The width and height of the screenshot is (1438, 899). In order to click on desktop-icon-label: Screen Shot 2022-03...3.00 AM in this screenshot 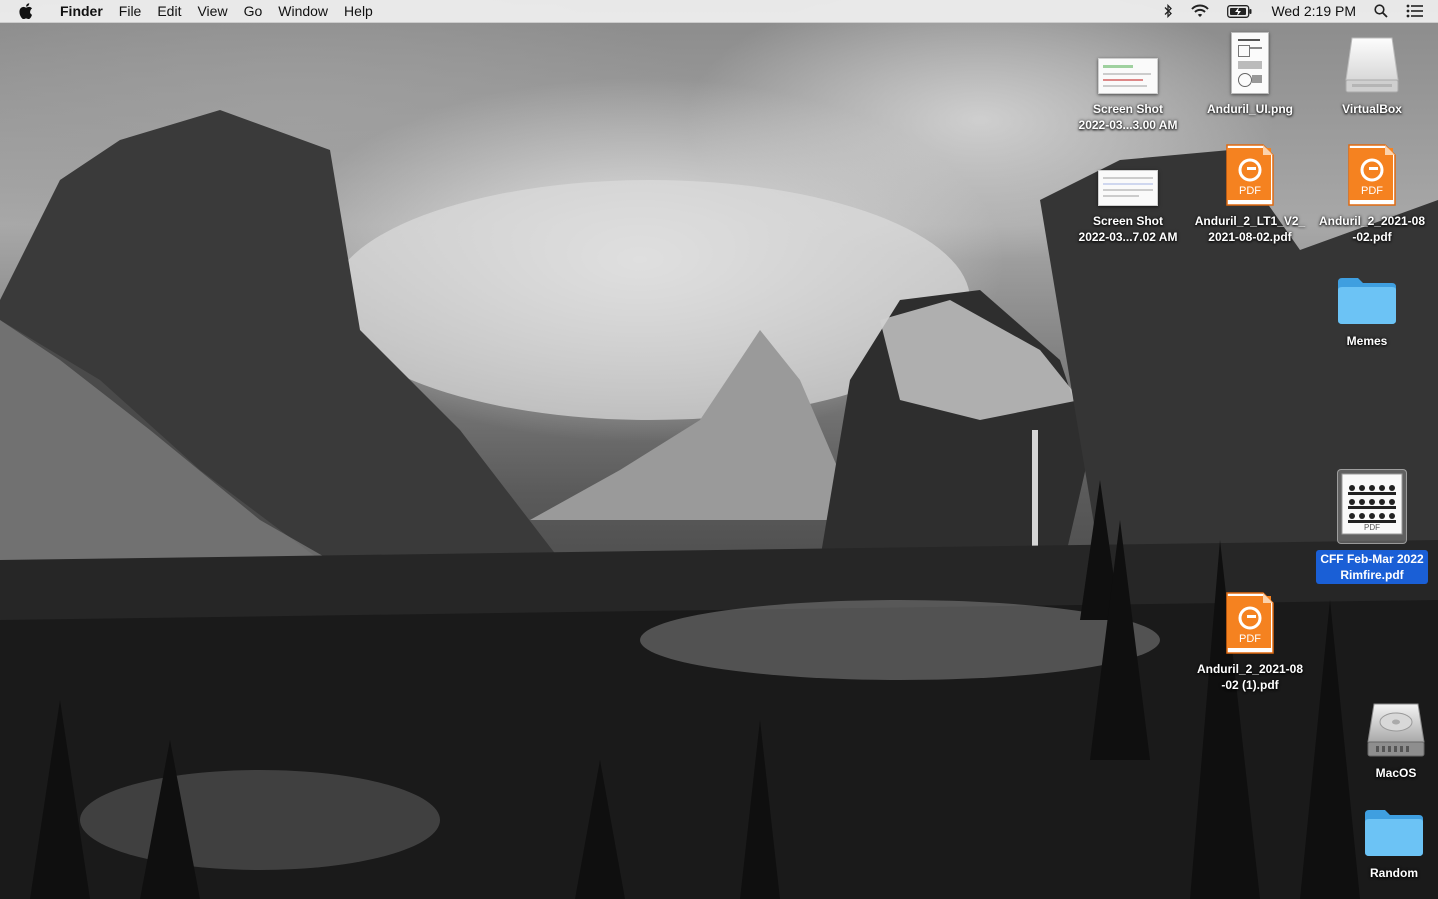, I will do `click(1128, 117)`.